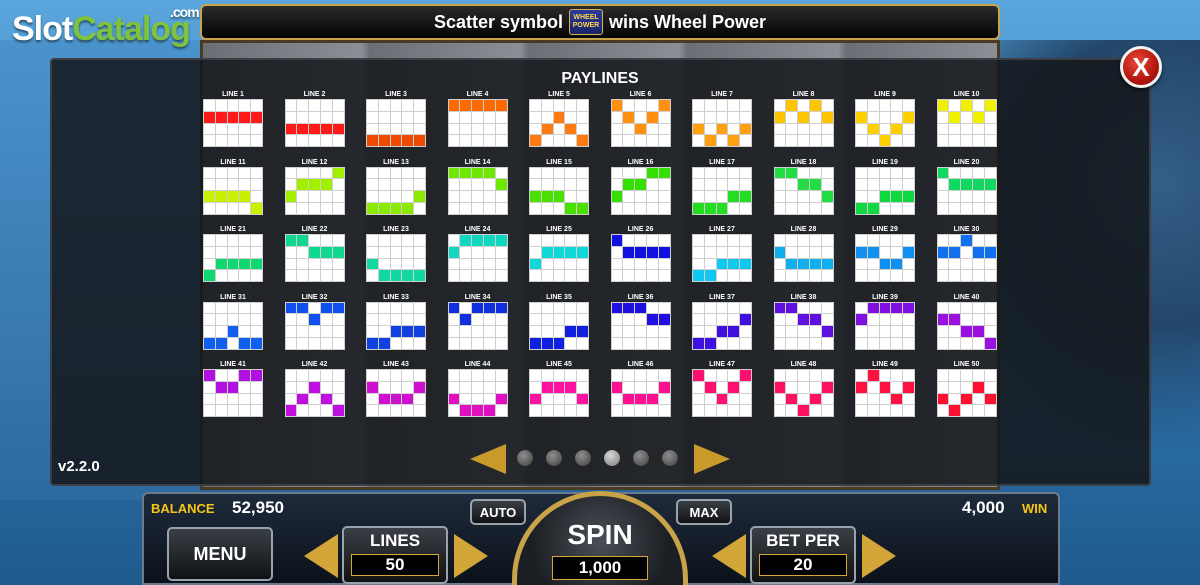 Image resolution: width=1200 pixels, height=585 pixels. What do you see at coordinates (233, 388) in the screenshot?
I see `payline-41: LINE 41` at bounding box center [233, 388].